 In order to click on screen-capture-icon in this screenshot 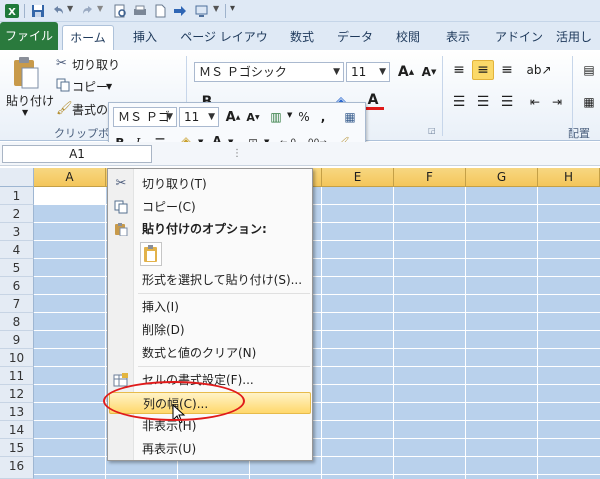, I will do `click(202, 11)`.